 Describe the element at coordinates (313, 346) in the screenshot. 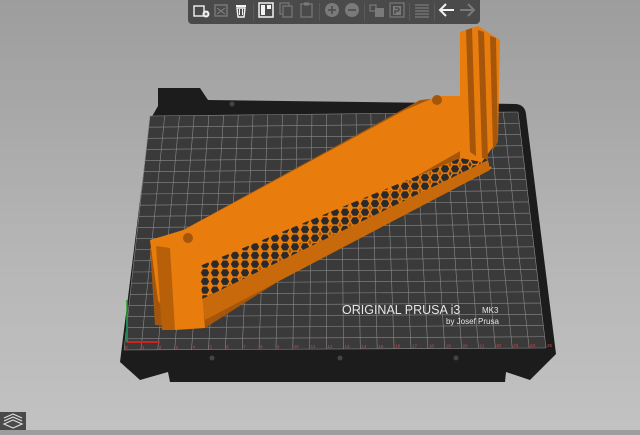

I see `x-tick-label: 11` at that location.